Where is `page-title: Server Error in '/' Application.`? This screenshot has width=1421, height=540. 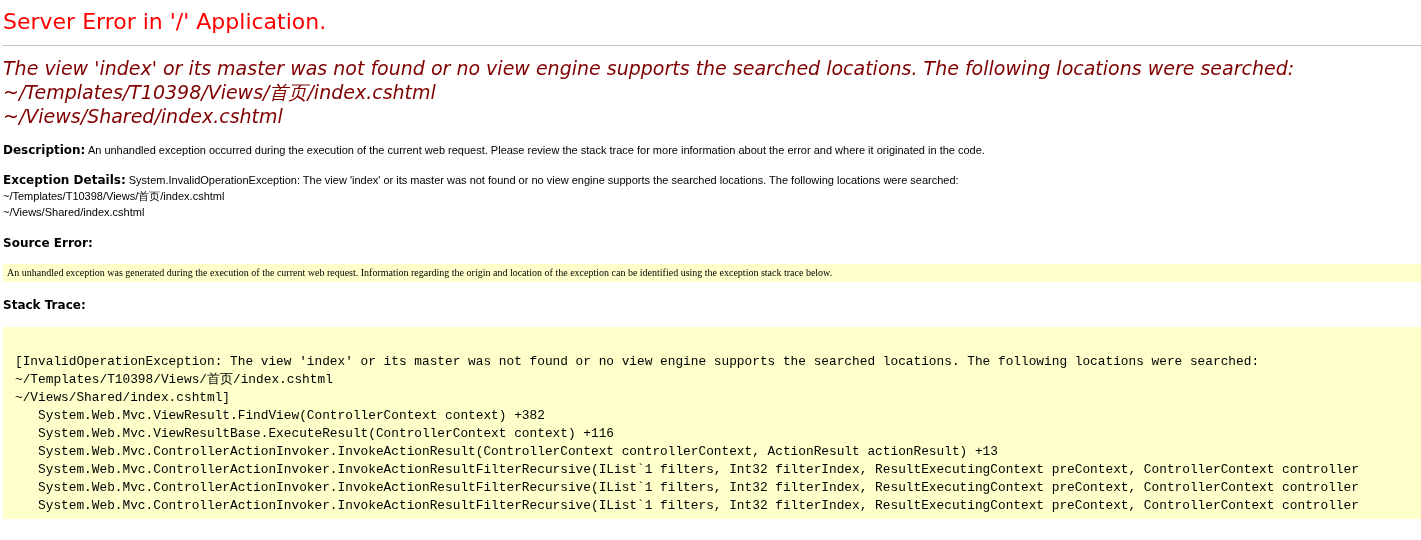 page-title: Server Error in '/' Application. is located at coordinates (165, 22).